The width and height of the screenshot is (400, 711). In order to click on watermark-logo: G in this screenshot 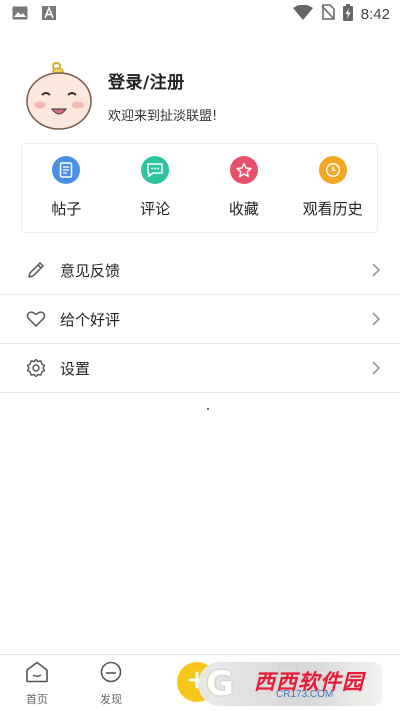, I will do `click(220, 684)`.